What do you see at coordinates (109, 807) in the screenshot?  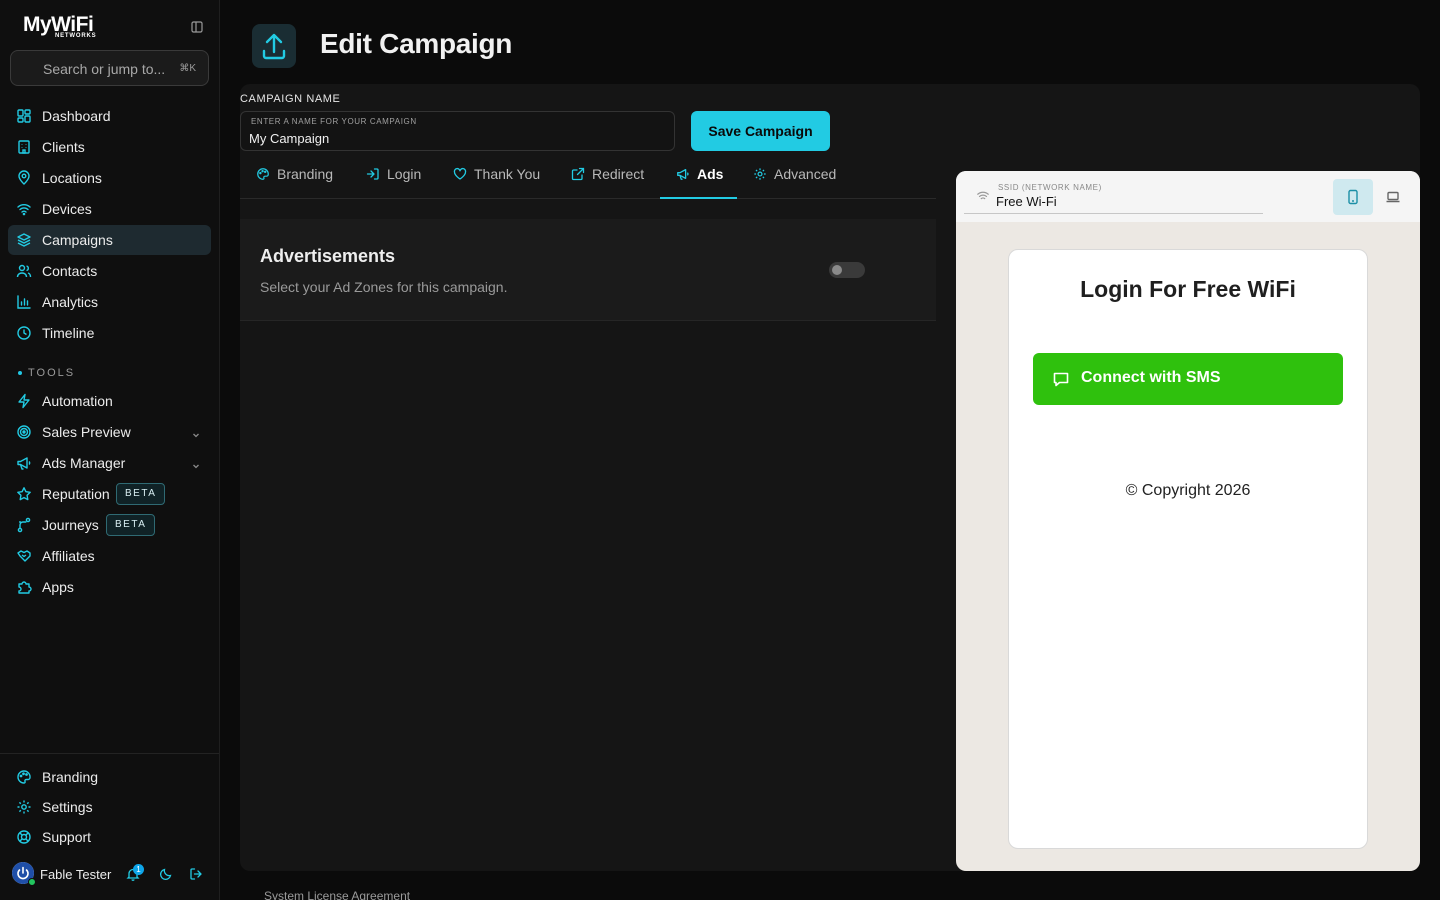 I see `sidebar-item-settings: Settings` at bounding box center [109, 807].